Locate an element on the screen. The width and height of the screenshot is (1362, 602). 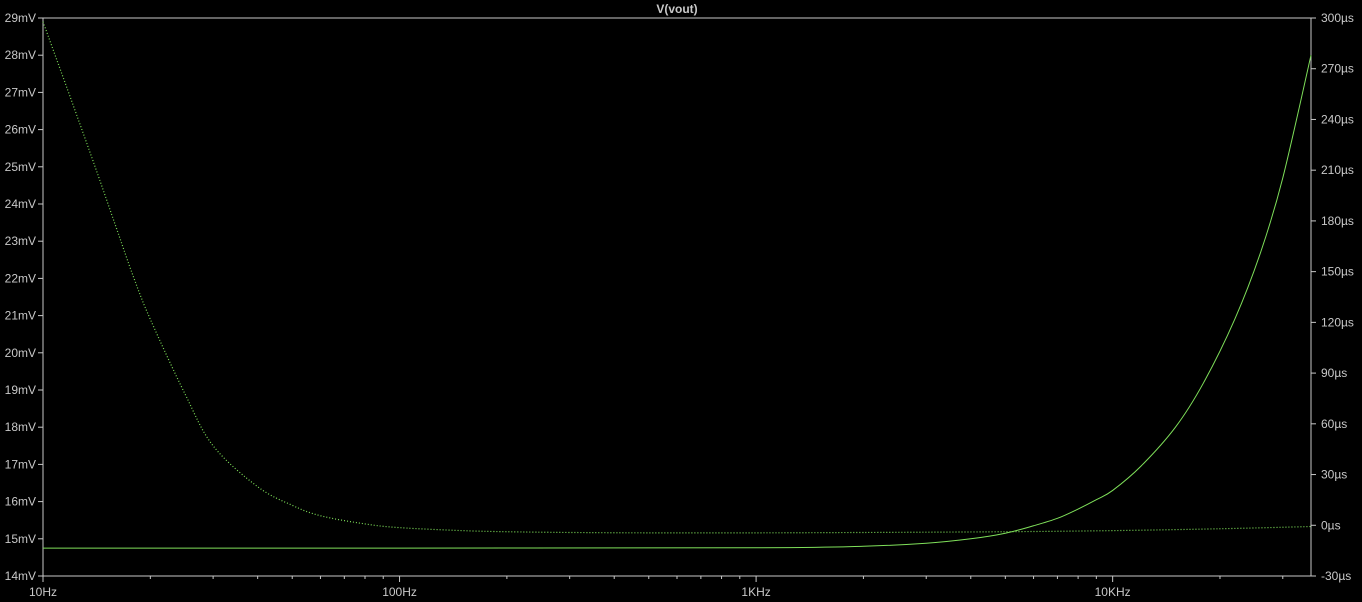
y-left-tick-label: 25mV is located at coordinates (20, 167).